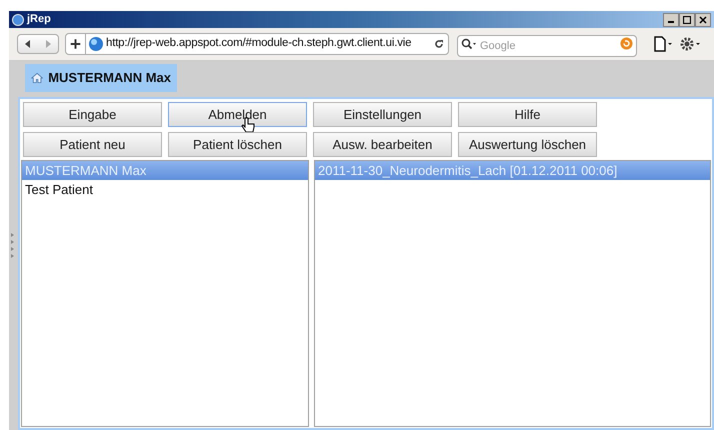 This screenshot has height=430, width=714. I want to click on toolbar-button: Ausw. bearbeiten, so click(382, 144).